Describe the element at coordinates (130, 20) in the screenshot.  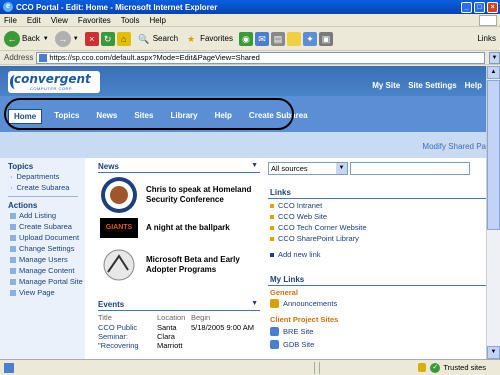
I see `menu-tools: Tools` at that location.